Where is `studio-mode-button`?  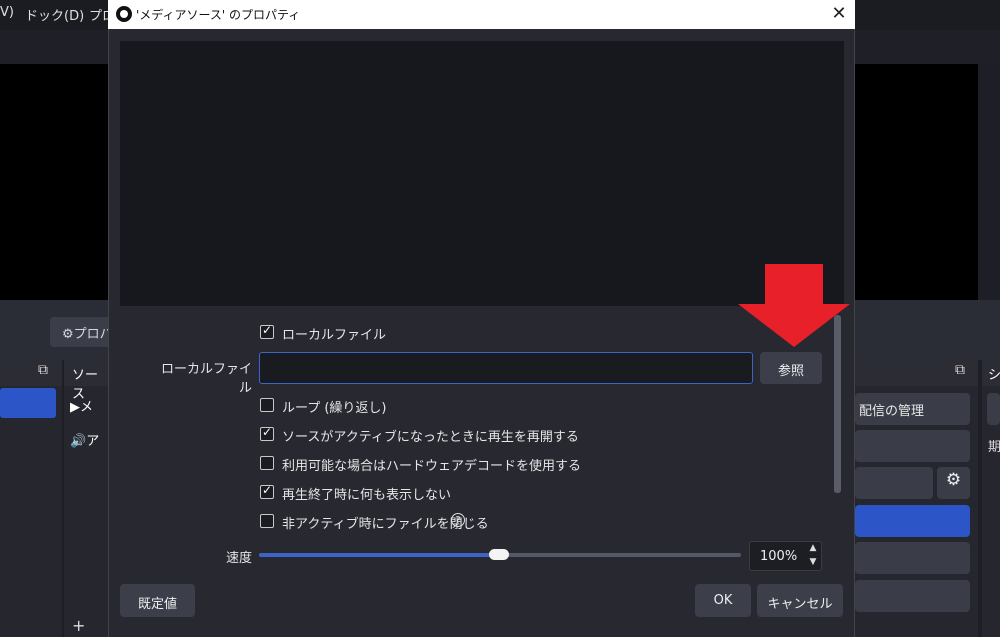
studio-mode-button is located at coordinates (912, 558).